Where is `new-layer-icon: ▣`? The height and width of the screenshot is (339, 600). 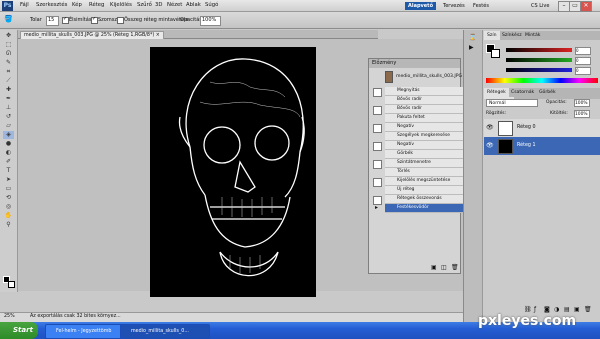
new-layer-icon: ▣ is located at coordinates (577, 309).